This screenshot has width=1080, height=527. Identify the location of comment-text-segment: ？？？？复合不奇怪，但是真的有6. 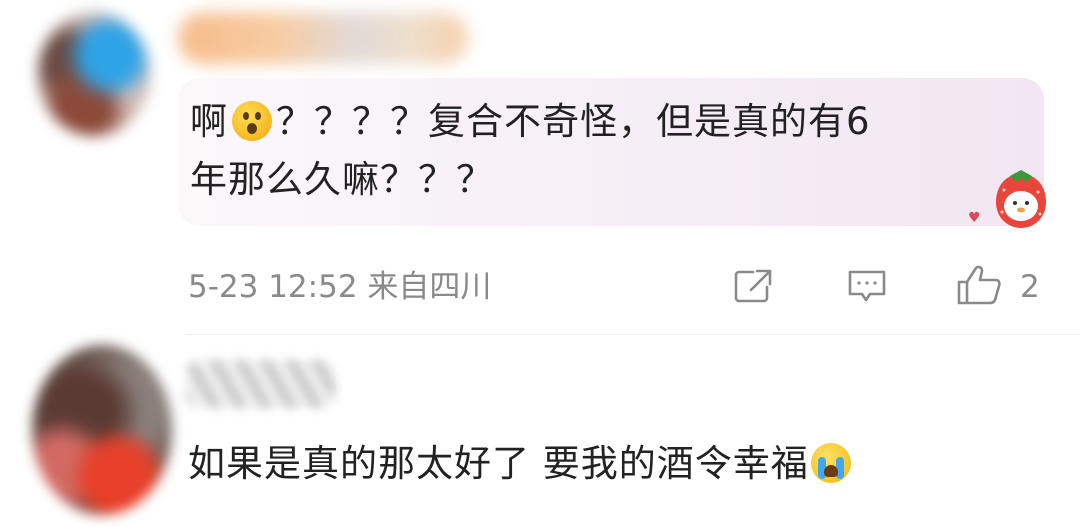
(573, 121).